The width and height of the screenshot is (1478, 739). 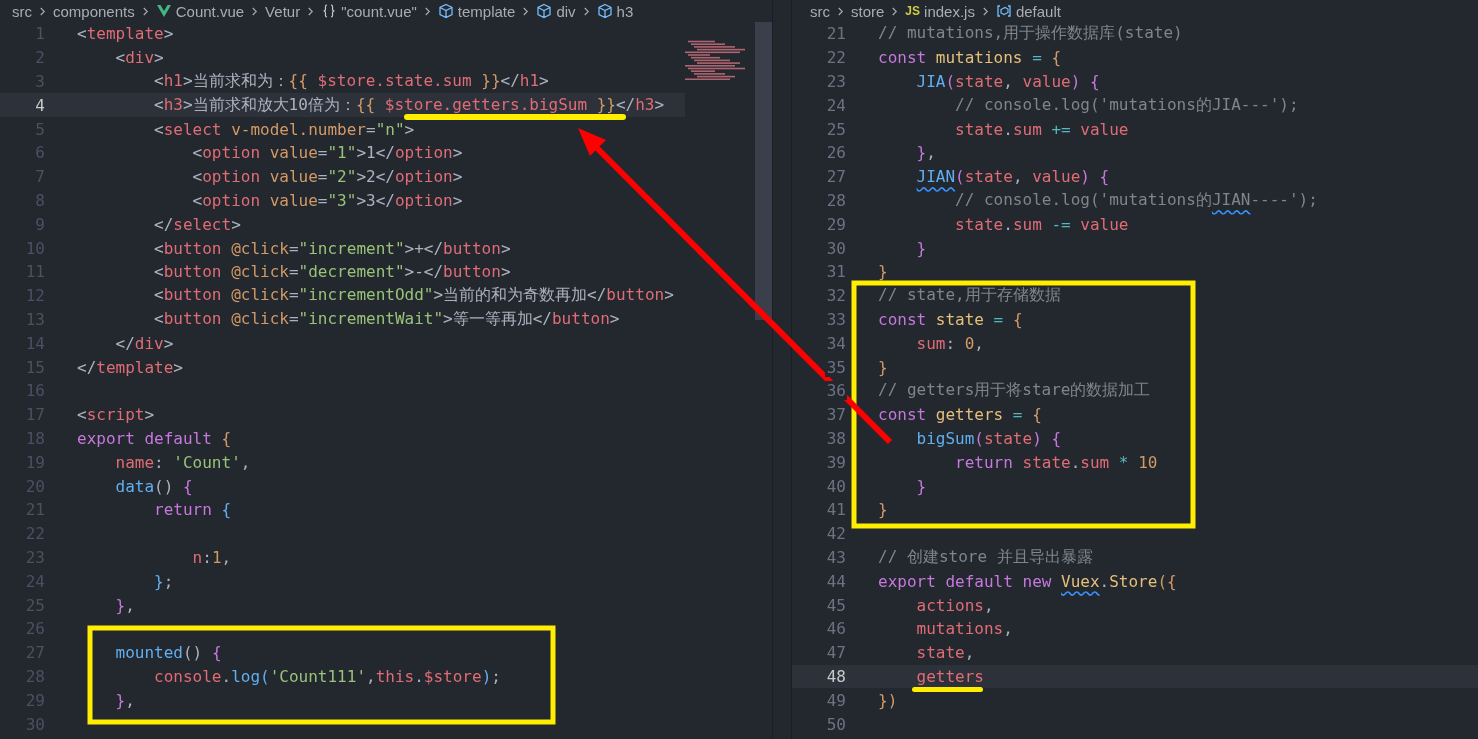 What do you see at coordinates (868, 11) in the screenshot?
I see `breadcrumb-item: store` at bounding box center [868, 11].